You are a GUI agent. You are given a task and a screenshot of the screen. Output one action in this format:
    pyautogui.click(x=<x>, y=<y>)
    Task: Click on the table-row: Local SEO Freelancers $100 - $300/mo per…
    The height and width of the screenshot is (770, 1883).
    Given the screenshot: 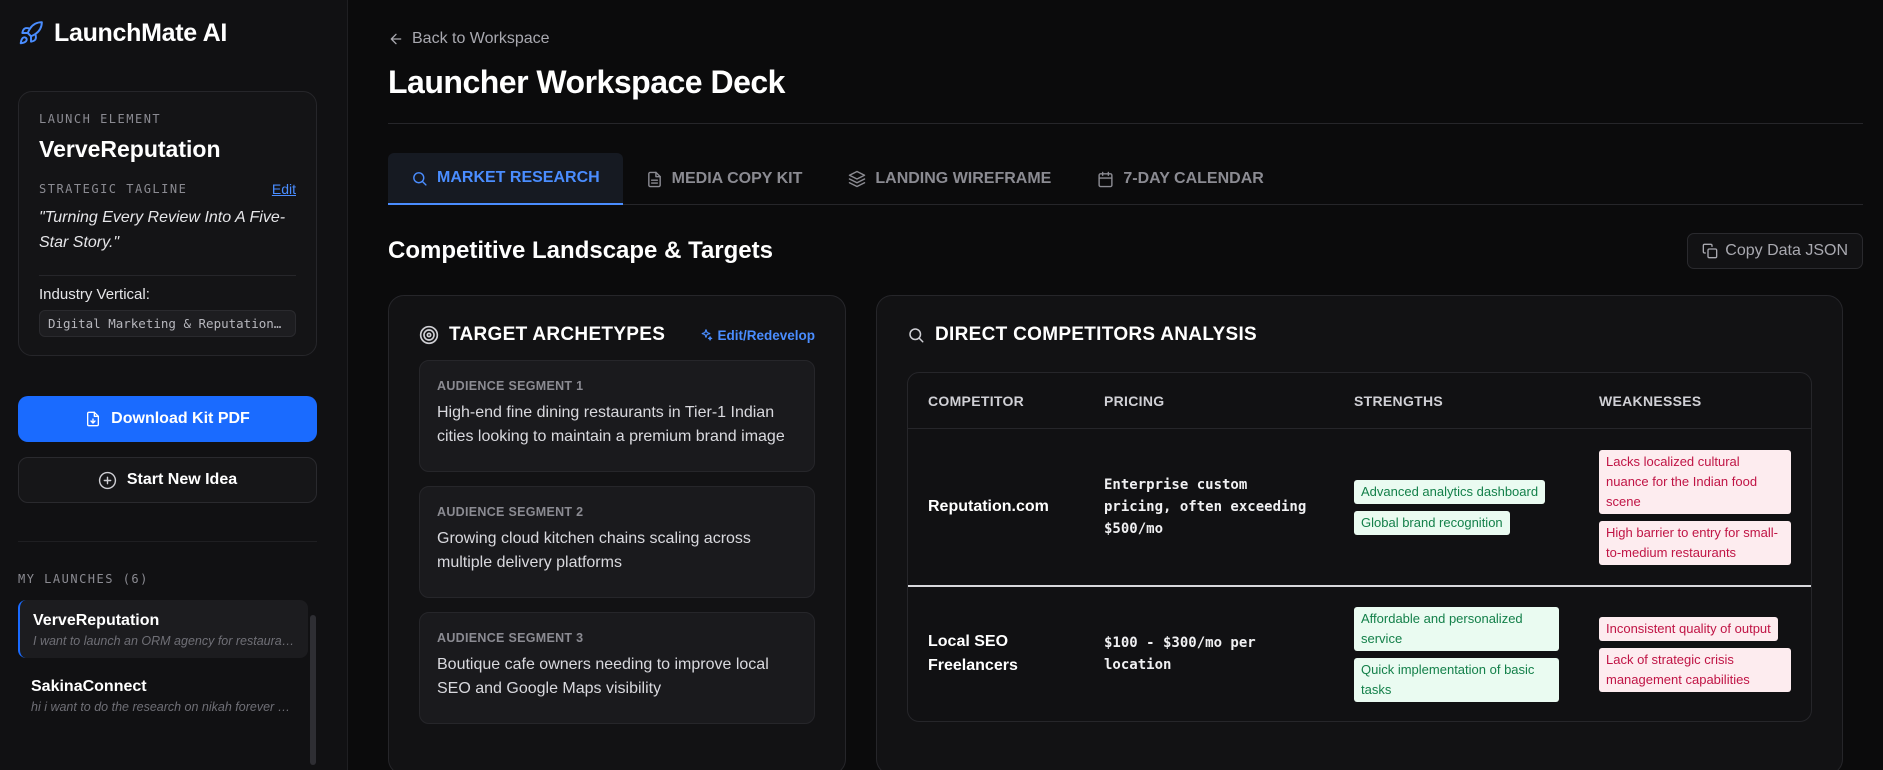 What is the action you would take?
    pyautogui.click(x=1359, y=654)
    